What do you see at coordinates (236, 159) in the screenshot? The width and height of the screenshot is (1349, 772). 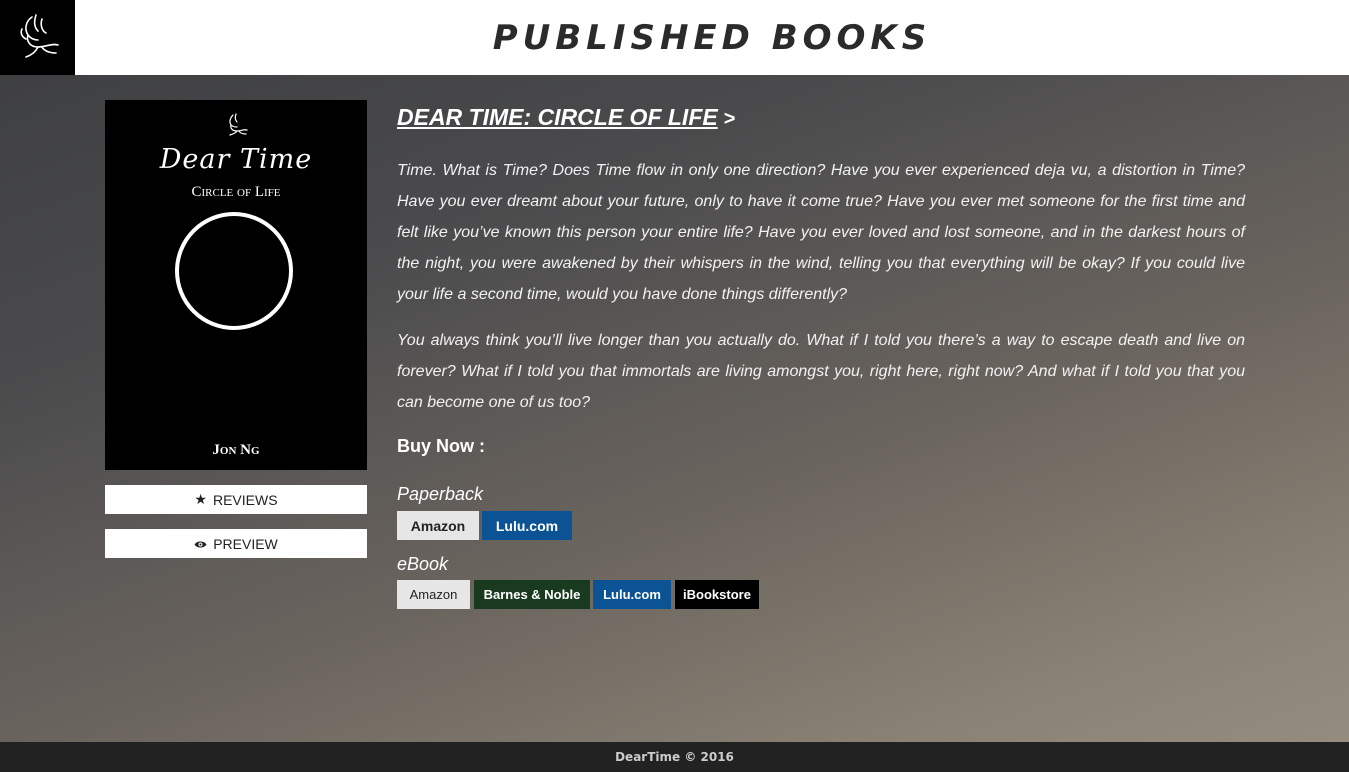 I see `cover-title: Dear Time` at bounding box center [236, 159].